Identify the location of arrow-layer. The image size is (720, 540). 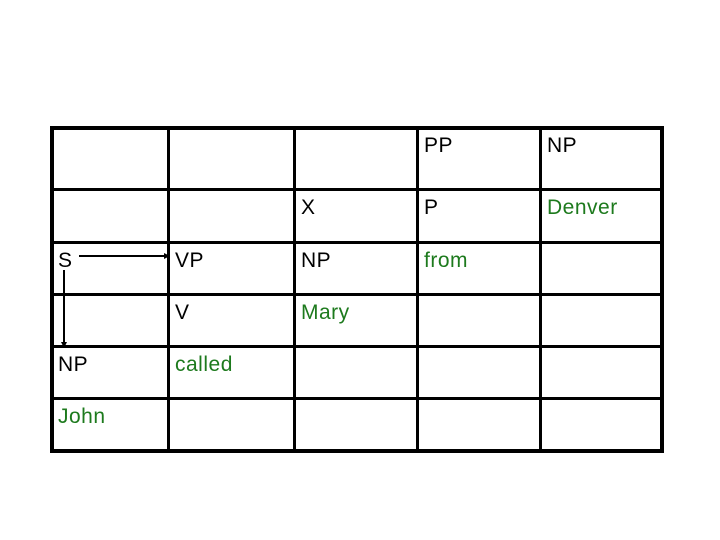
(115, 300).